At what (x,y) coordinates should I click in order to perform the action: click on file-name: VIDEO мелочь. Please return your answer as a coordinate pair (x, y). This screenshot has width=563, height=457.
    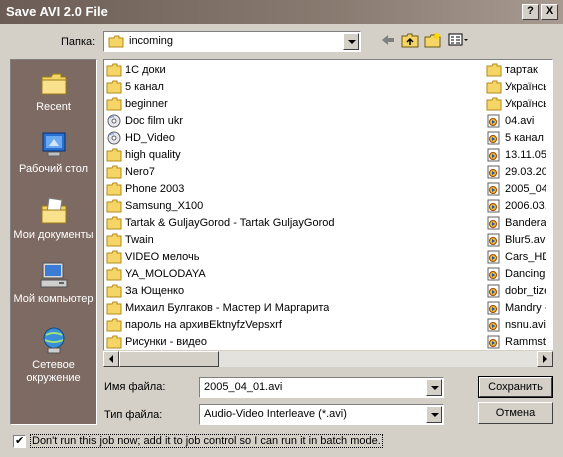
    Looking at the image, I should click on (162, 256).